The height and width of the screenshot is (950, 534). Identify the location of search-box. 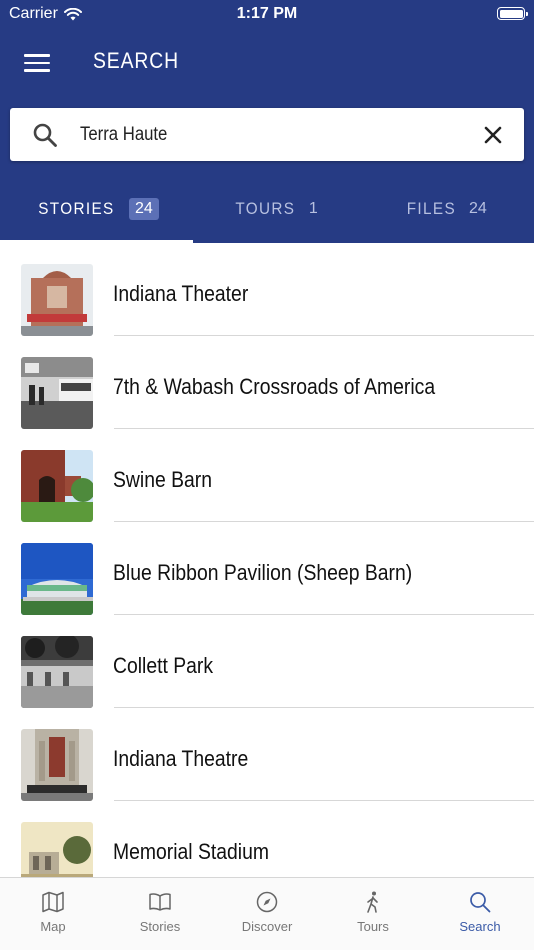
(267, 134).